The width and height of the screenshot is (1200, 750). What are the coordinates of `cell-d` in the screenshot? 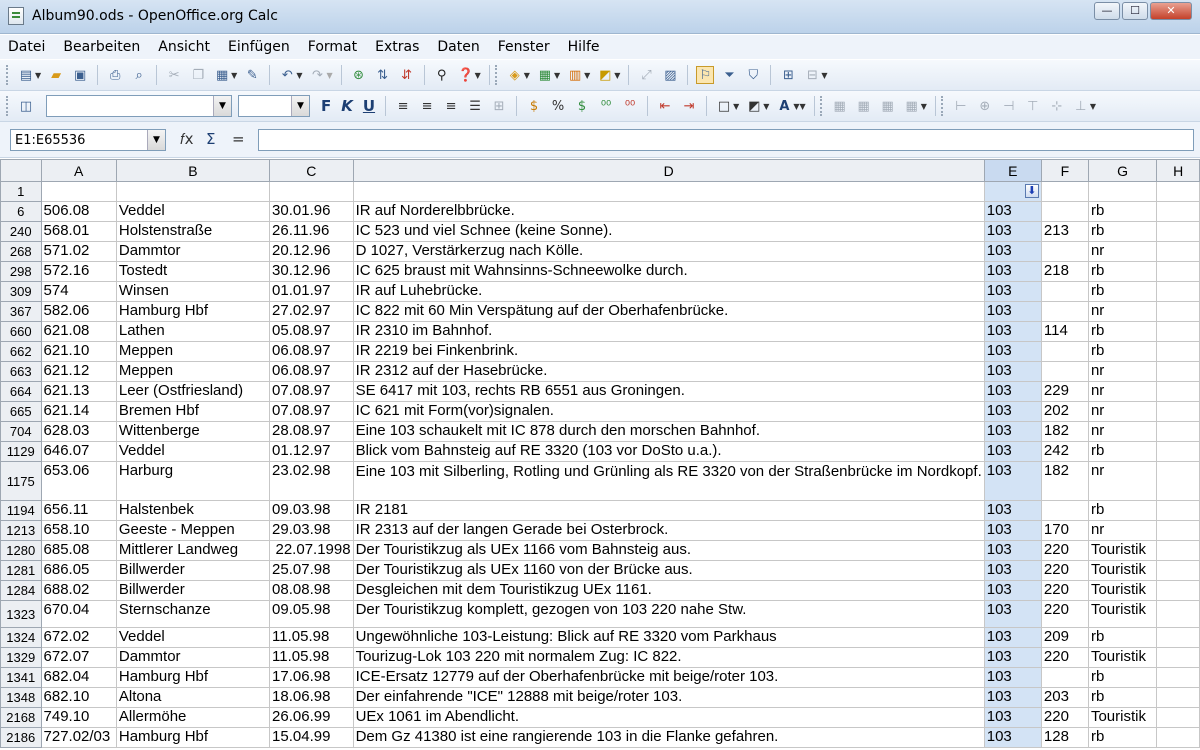 It's located at (668, 191).